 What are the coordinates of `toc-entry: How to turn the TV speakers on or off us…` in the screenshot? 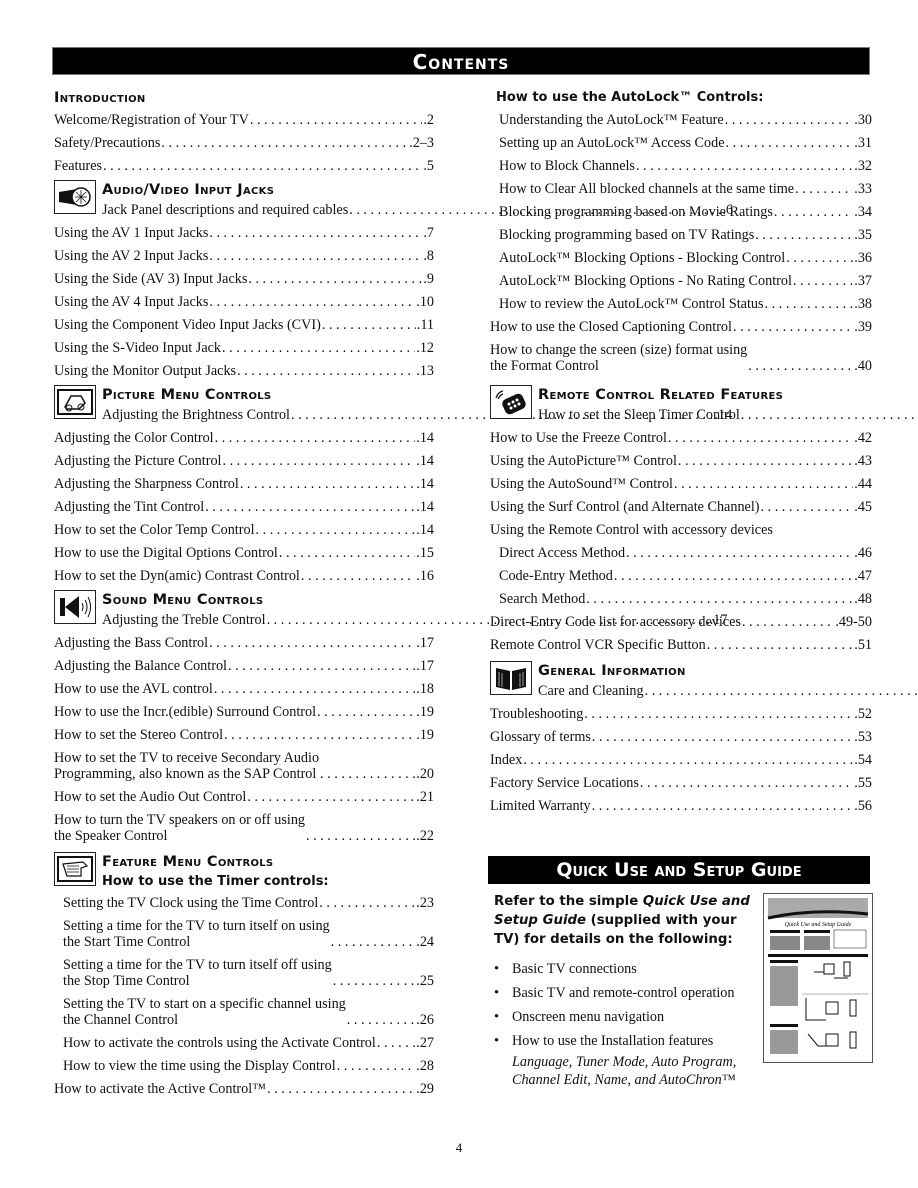 It's located at (244, 828).